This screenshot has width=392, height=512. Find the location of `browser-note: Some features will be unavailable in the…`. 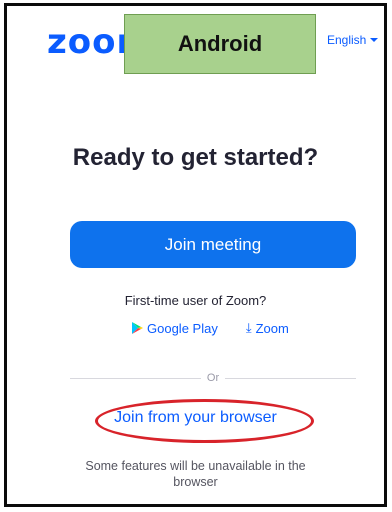

browser-note: Some features will be unavailable in the… is located at coordinates (195, 474).